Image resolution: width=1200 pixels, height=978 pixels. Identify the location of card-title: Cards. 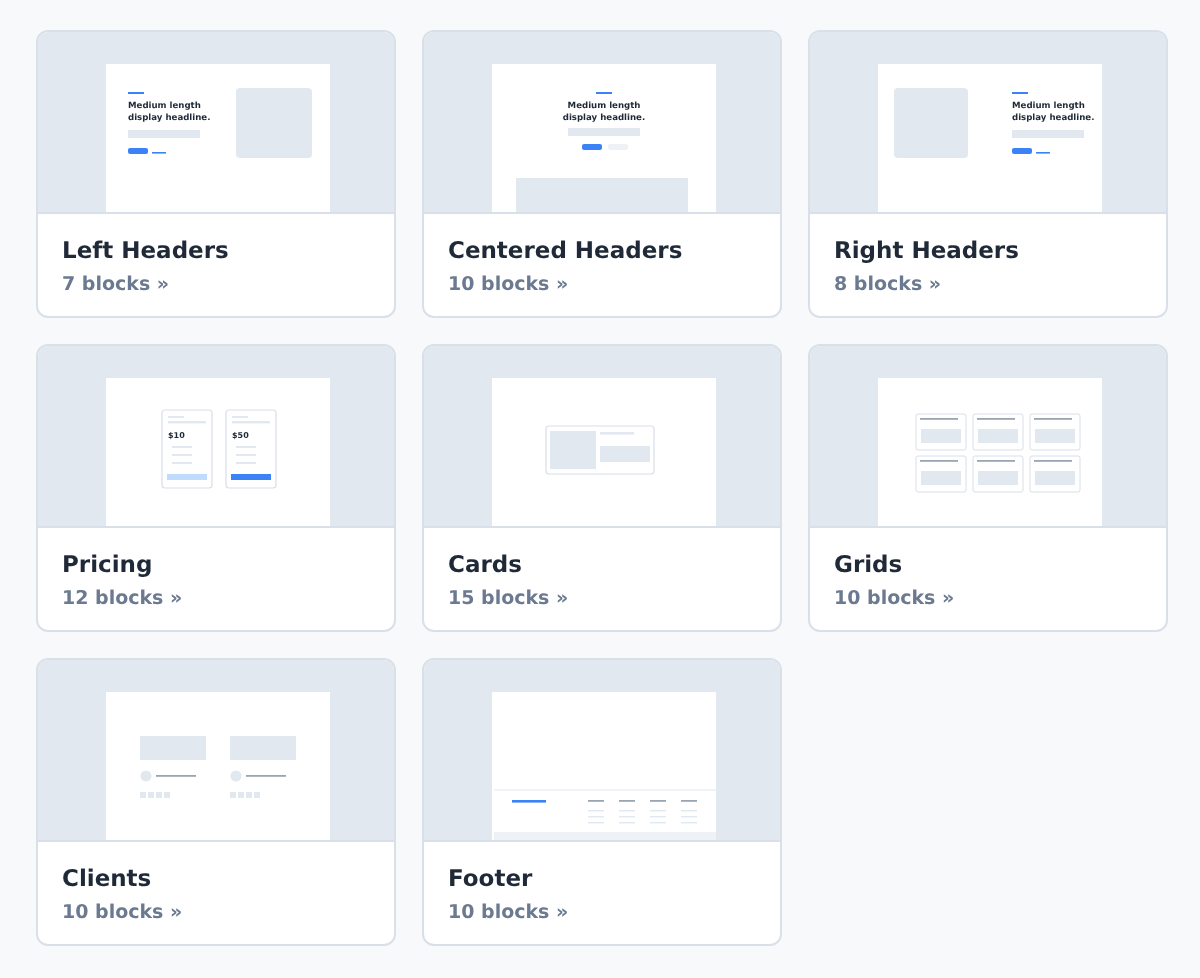
(486, 564).